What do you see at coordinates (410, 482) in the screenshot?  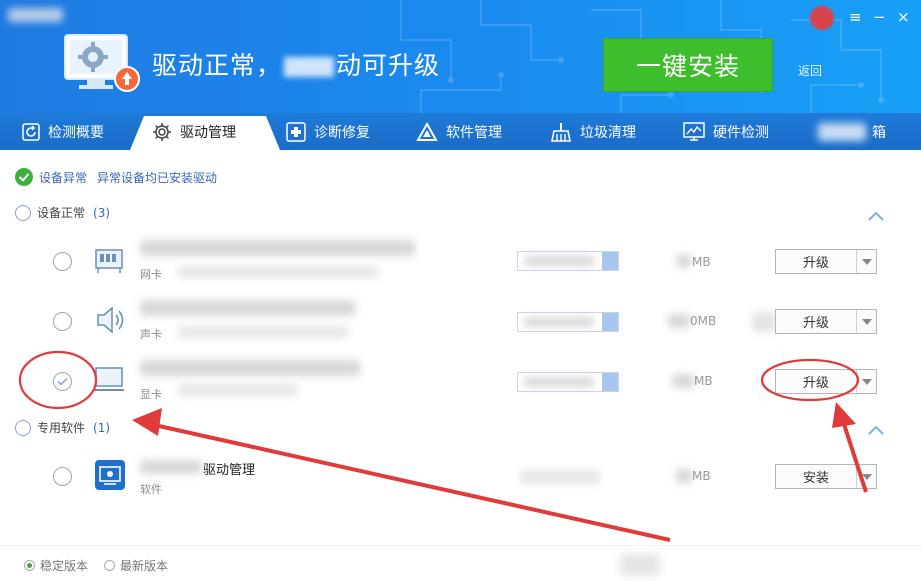 I see `annotation-arrow-line-left` at bounding box center [410, 482].